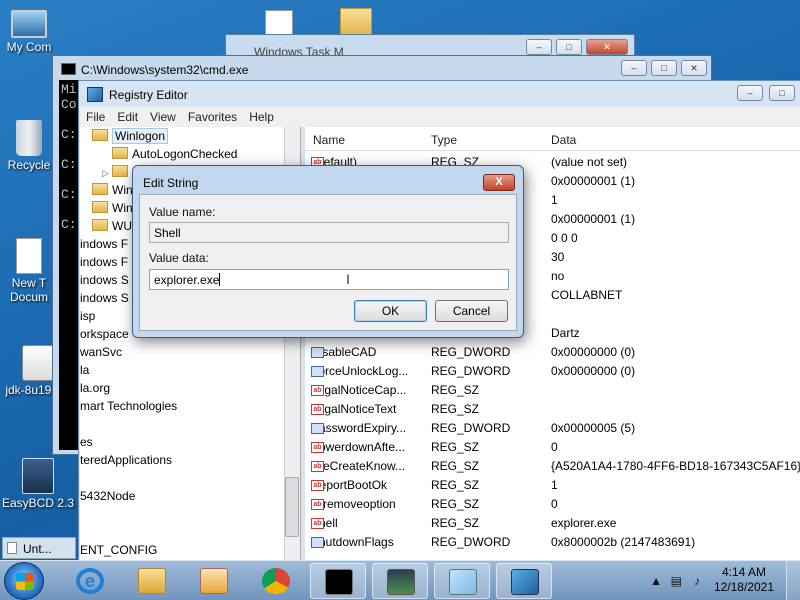 This screenshot has width=800, height=600. I want to click on show-desktop-button, so click(793, 580).